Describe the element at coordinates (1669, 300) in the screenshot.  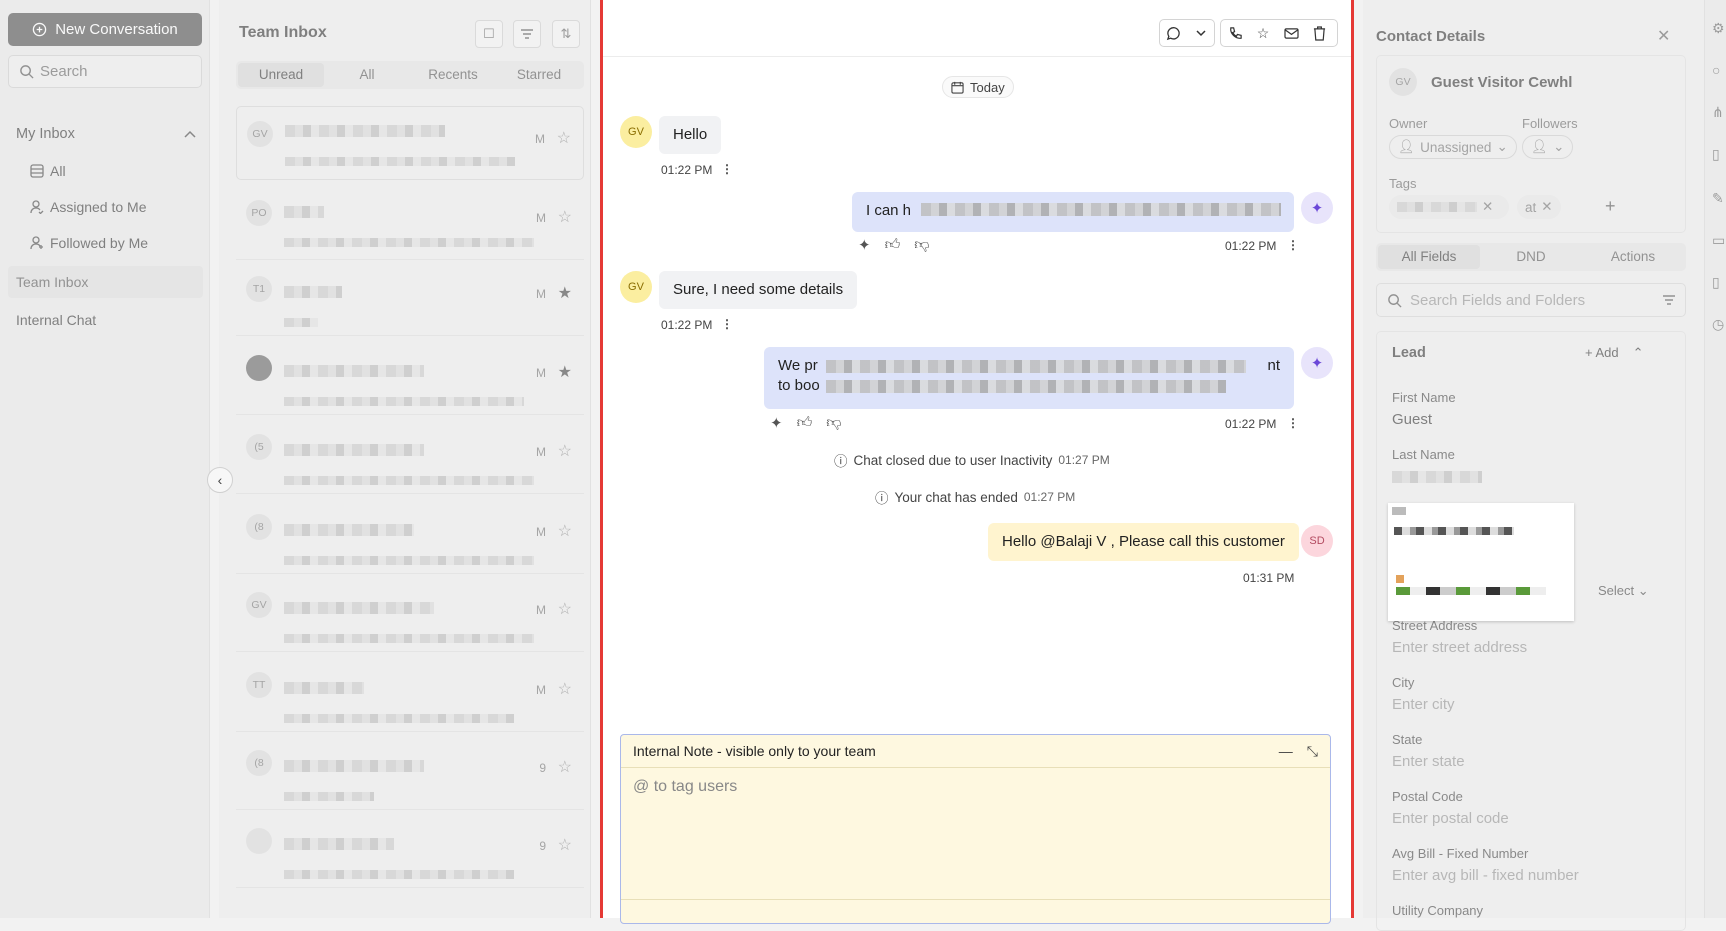
I see `filter-icon` at that location.